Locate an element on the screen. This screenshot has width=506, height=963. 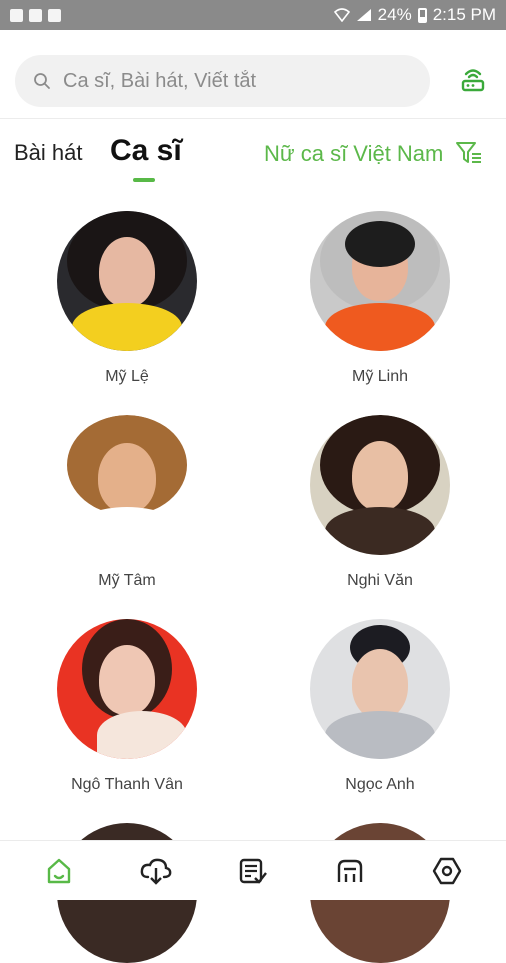
notification-icons is located at coordinates (35, 15).